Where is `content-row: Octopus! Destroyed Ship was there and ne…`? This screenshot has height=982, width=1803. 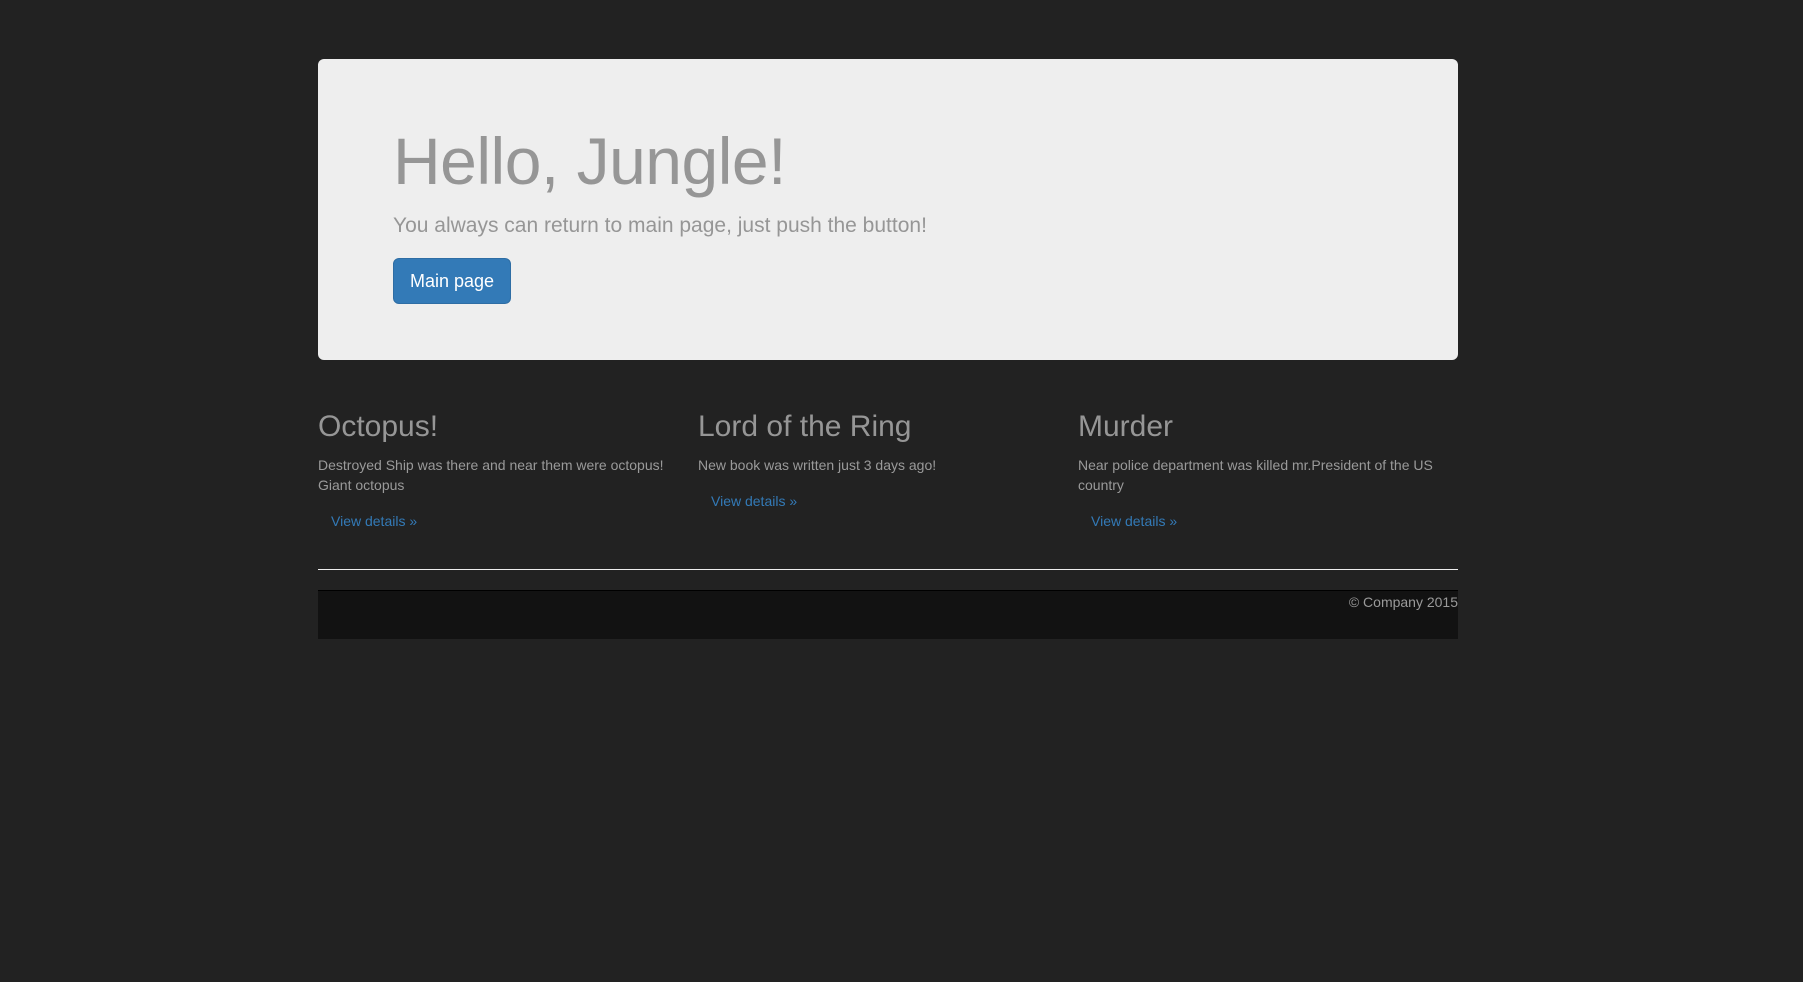
content-row: Octopus! Destroyed Ship was there and ne… is located at coordinates (888, 472).